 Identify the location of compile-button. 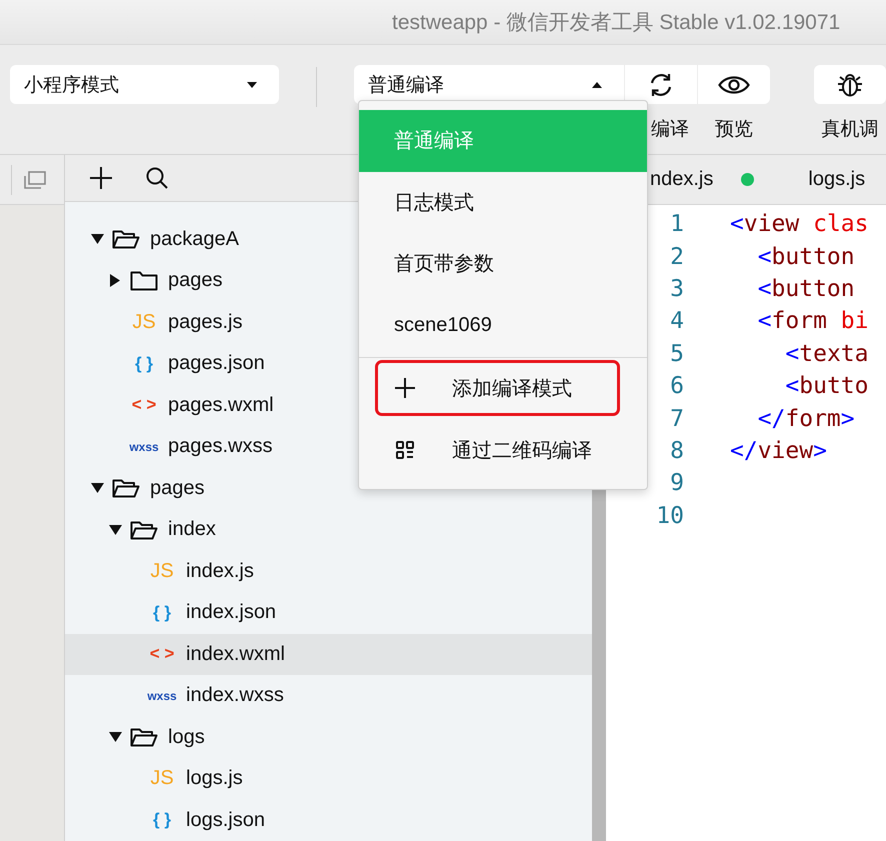
(661, 84).